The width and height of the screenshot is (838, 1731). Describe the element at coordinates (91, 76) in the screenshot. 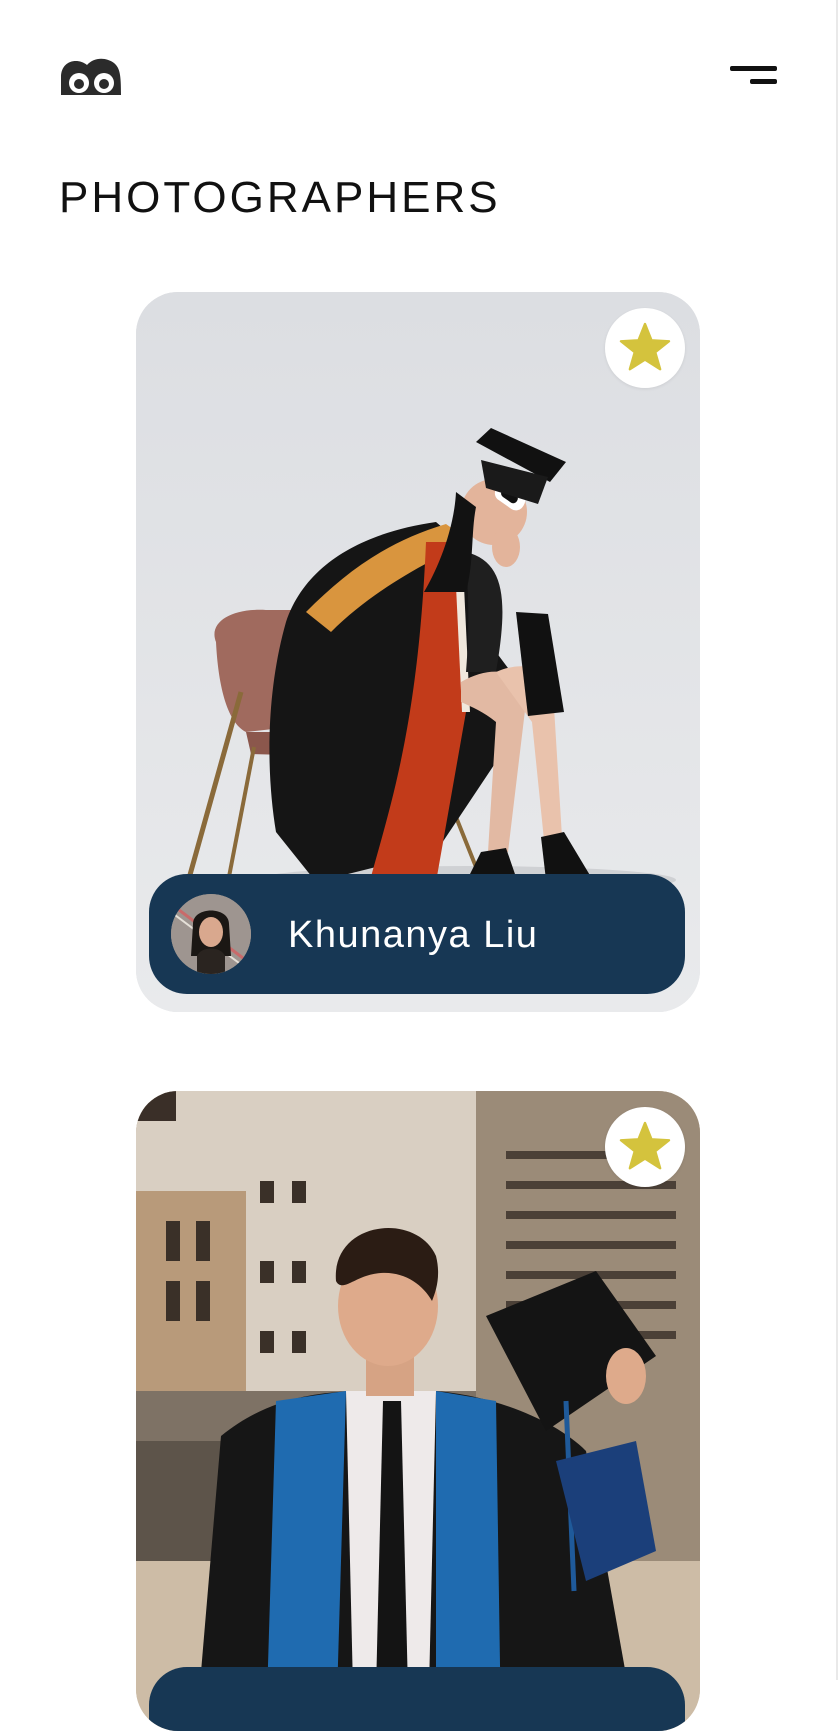

I see `owl-eyes-logo-icon` at that location.